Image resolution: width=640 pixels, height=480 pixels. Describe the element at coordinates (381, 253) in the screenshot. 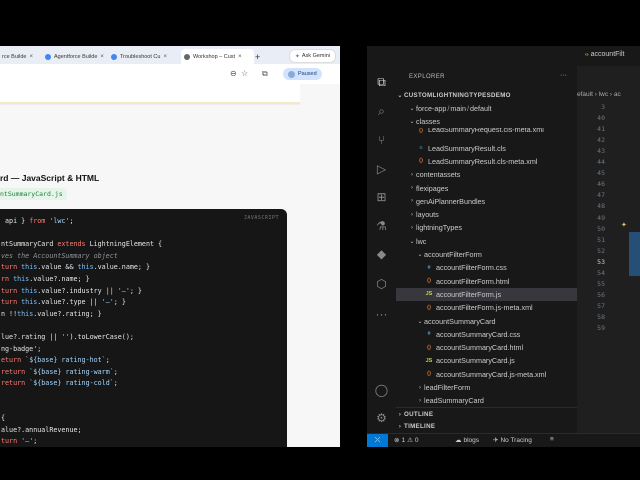

I see `python-icon: ◆` at that location.